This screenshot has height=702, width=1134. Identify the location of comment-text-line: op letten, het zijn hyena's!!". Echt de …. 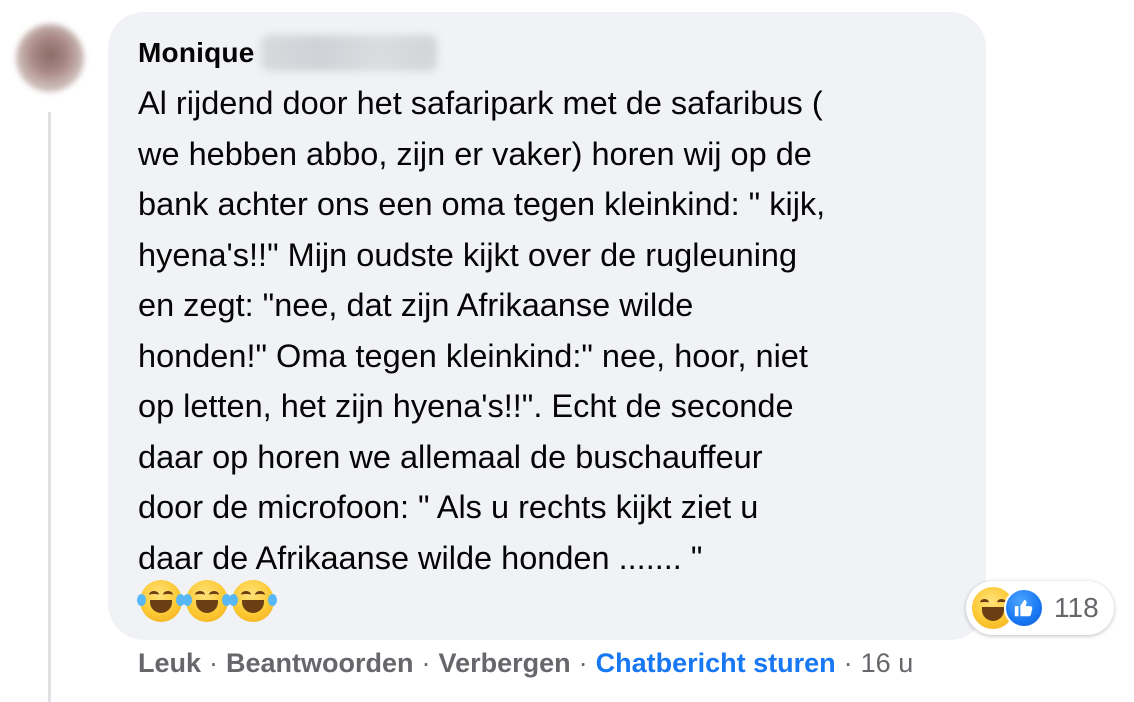
(466, 406).